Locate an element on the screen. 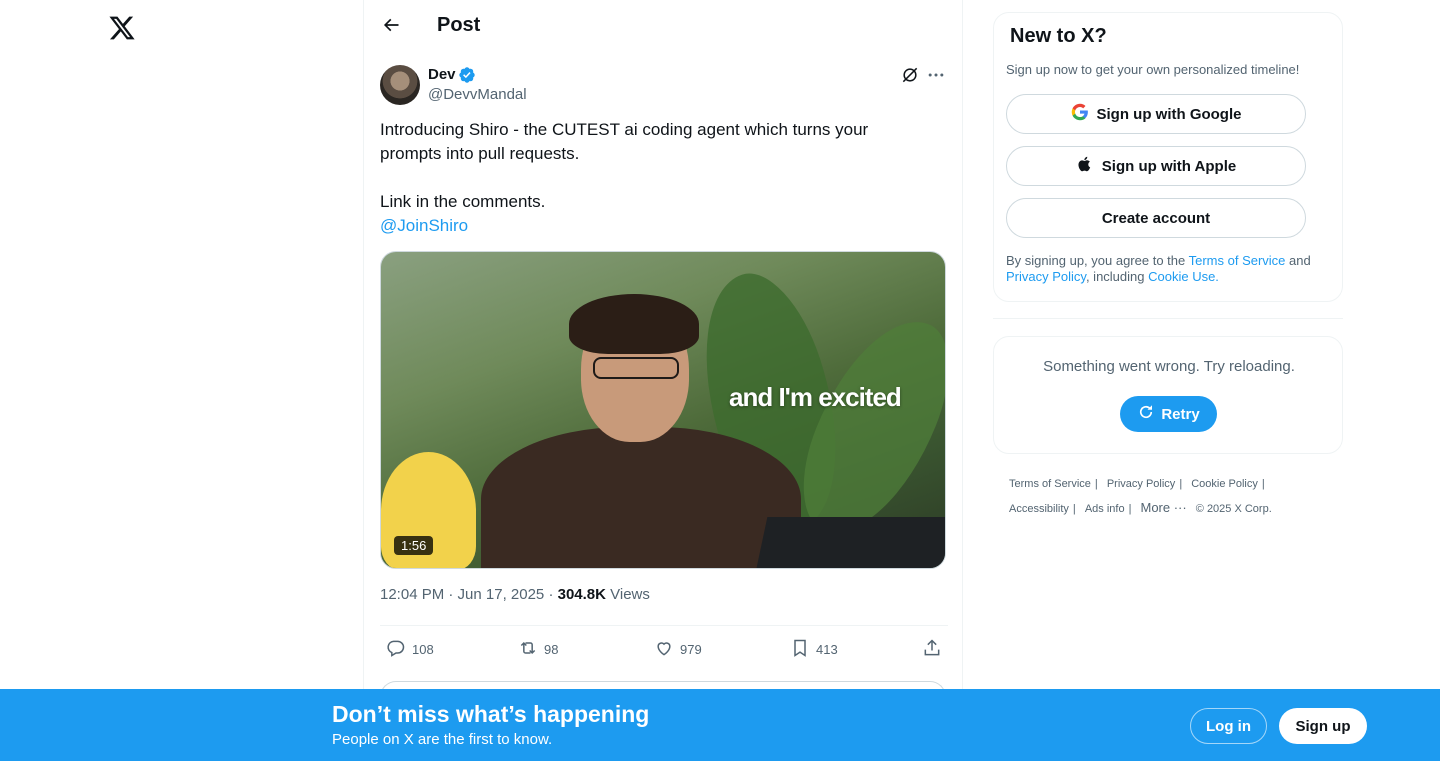 This screenshot has width=1440, height=761. post-text-line: Link in the comments. is located at coordinates (463, 201).